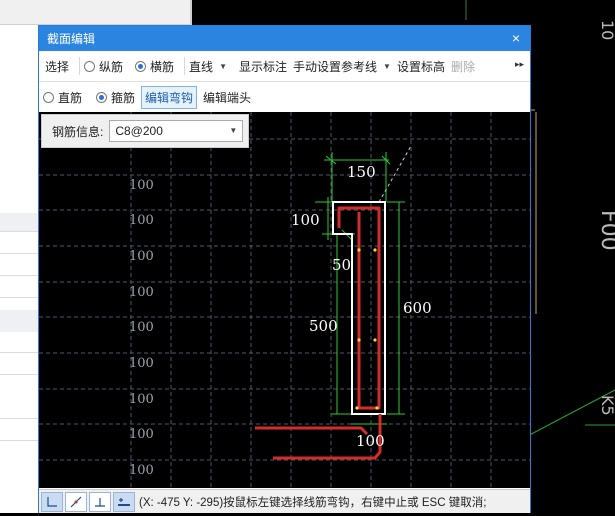 Image resolution: width=615 pixels, height=516 pixels. Describe the element at coordinates (341, 265) in the screenshot. I see `dim-label-inner: 50` at that location.